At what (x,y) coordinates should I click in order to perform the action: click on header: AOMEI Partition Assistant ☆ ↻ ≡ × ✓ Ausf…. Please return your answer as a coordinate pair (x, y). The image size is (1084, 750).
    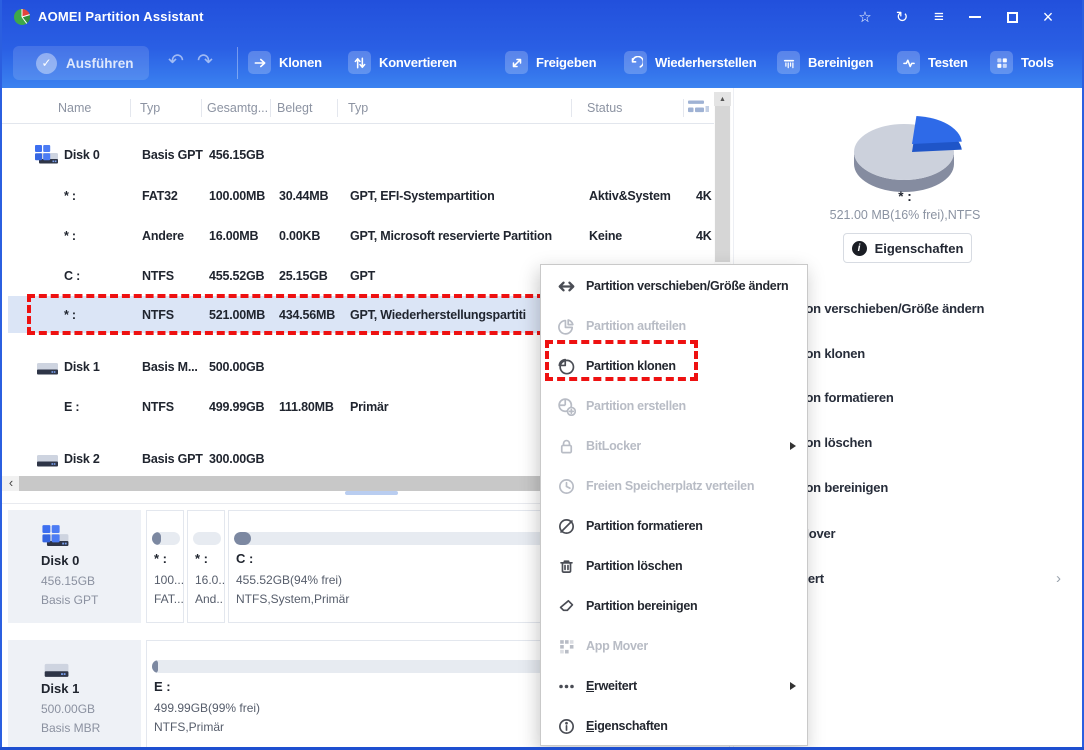
    Looking at the image, I should click on (542, 44).